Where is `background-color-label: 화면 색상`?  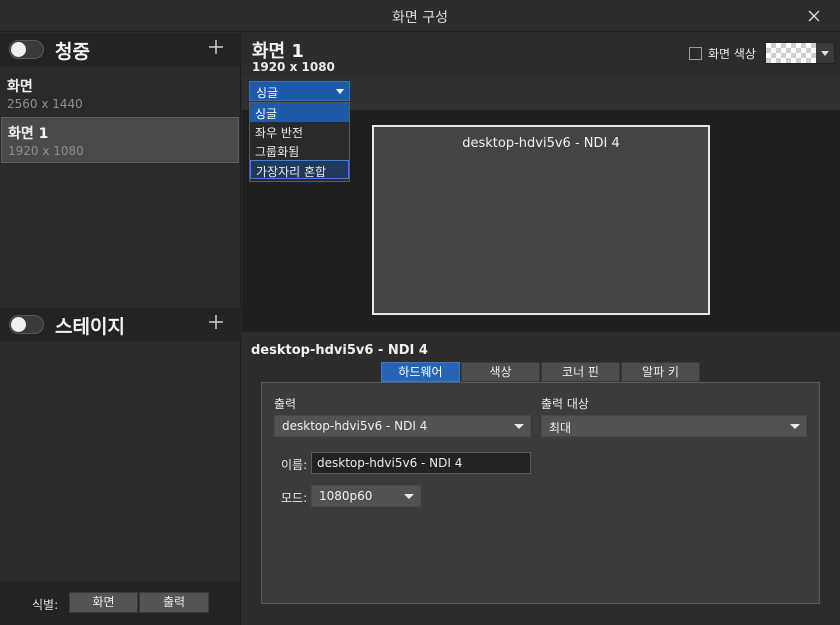
background-color-label: 화면 색상 is located at coordinates (732, 54).